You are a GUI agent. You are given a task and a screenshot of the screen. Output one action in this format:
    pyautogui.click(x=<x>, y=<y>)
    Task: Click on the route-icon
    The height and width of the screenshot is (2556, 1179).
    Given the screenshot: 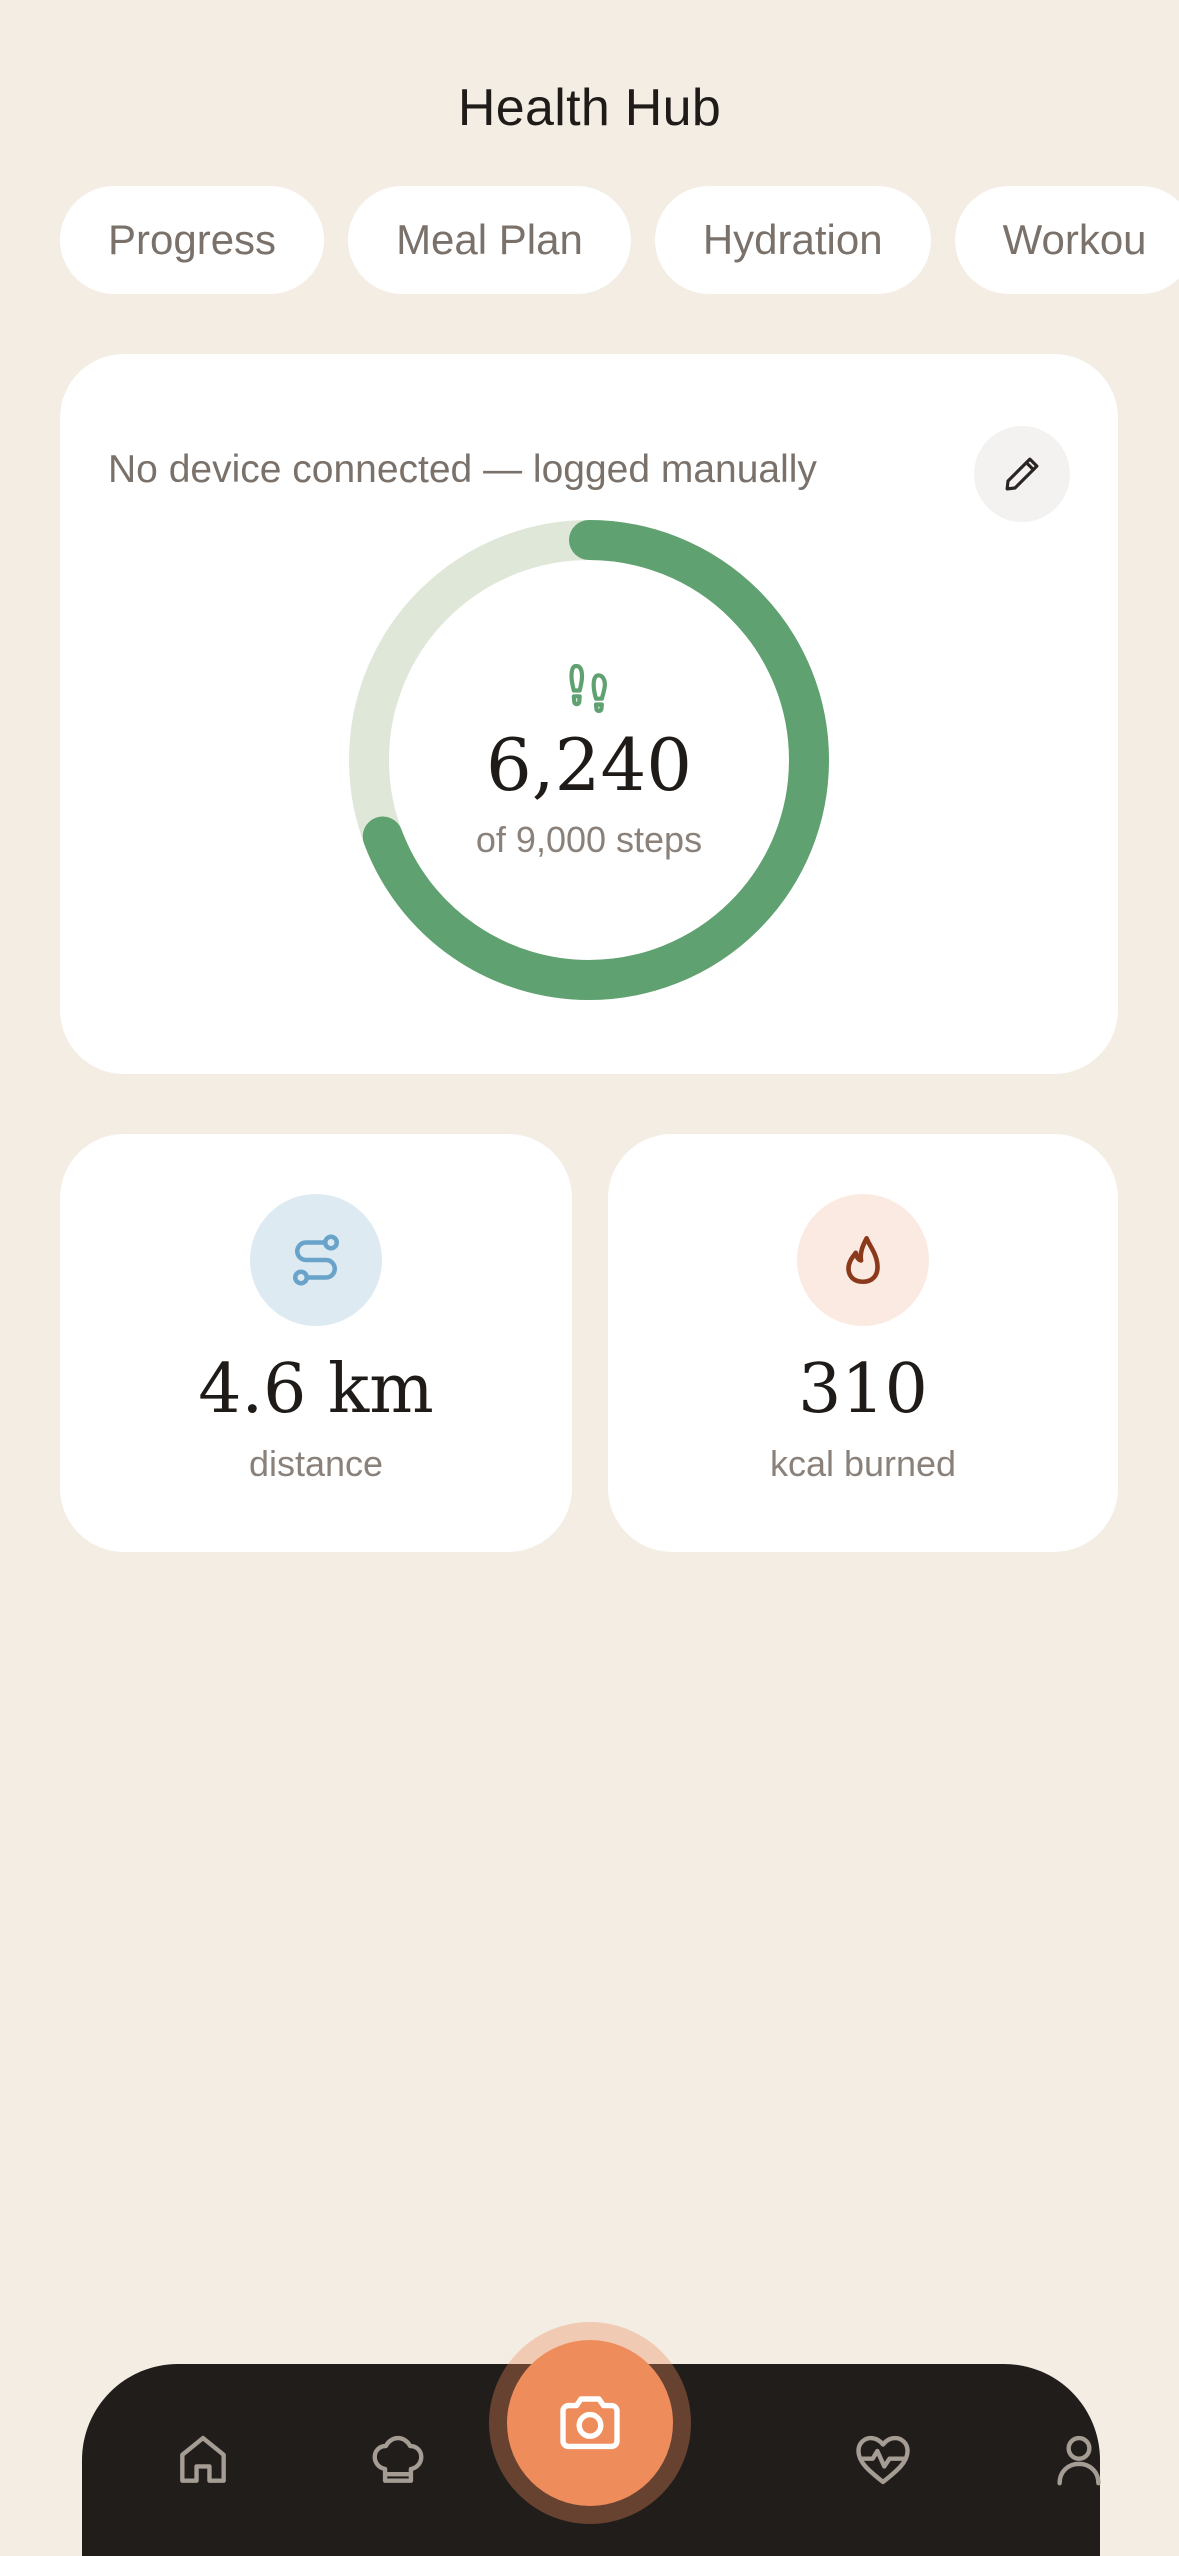 What is the action you would take?
    pyautogui.click(x=316, y=1260)
    